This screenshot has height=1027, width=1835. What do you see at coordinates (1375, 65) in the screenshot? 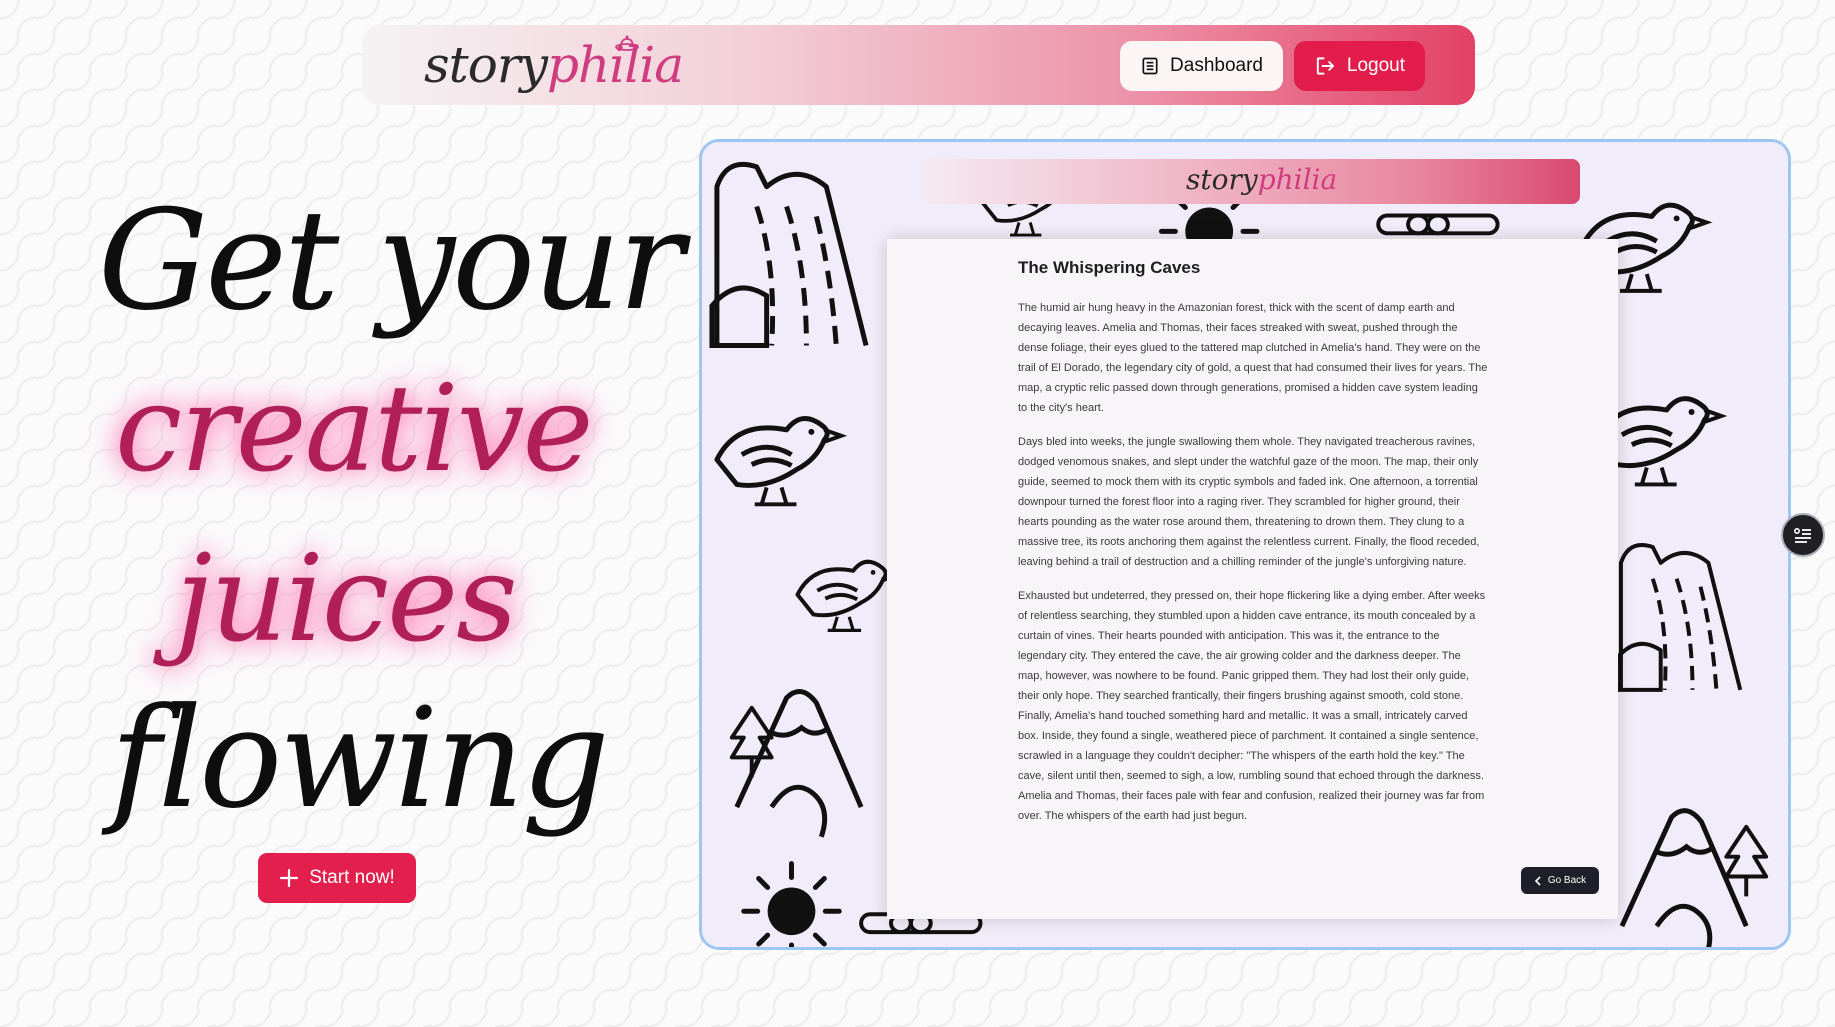
I see `logout-label: Logout` at bounding box center [1375, 65].